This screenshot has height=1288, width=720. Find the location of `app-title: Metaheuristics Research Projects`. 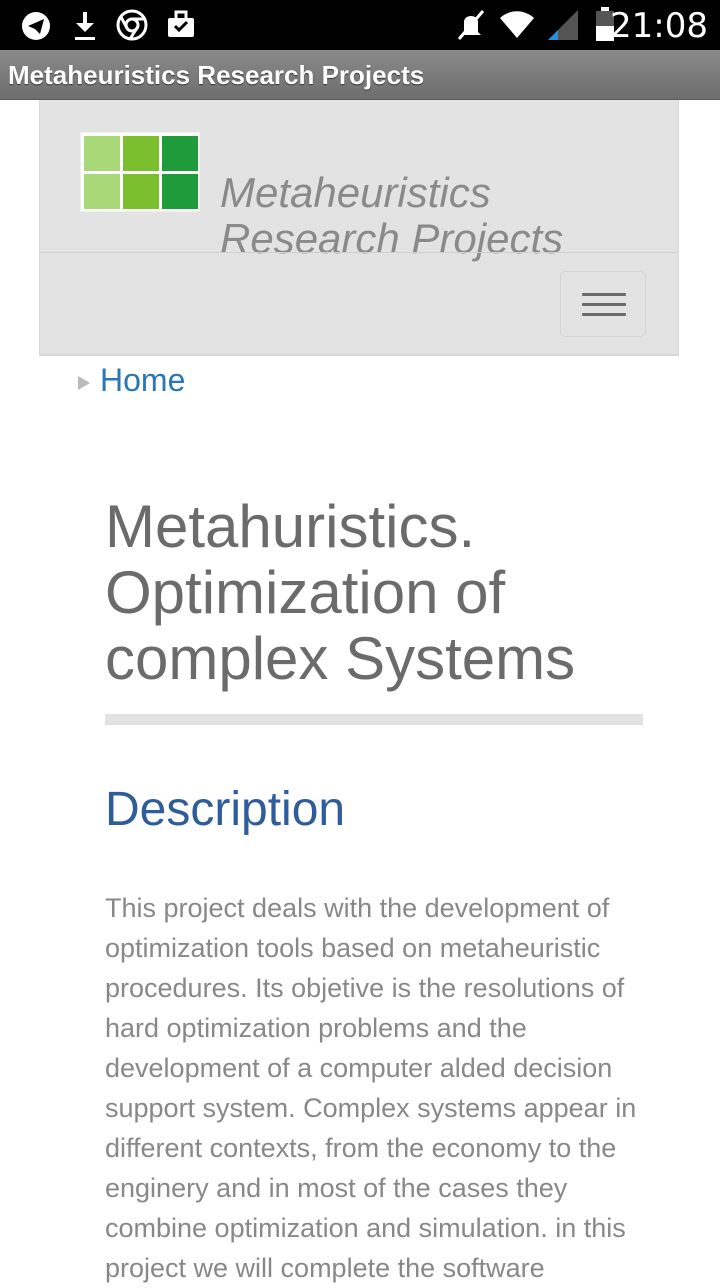

app-title: Metaheuristics Research Projects is located at coordinates (216, 75).